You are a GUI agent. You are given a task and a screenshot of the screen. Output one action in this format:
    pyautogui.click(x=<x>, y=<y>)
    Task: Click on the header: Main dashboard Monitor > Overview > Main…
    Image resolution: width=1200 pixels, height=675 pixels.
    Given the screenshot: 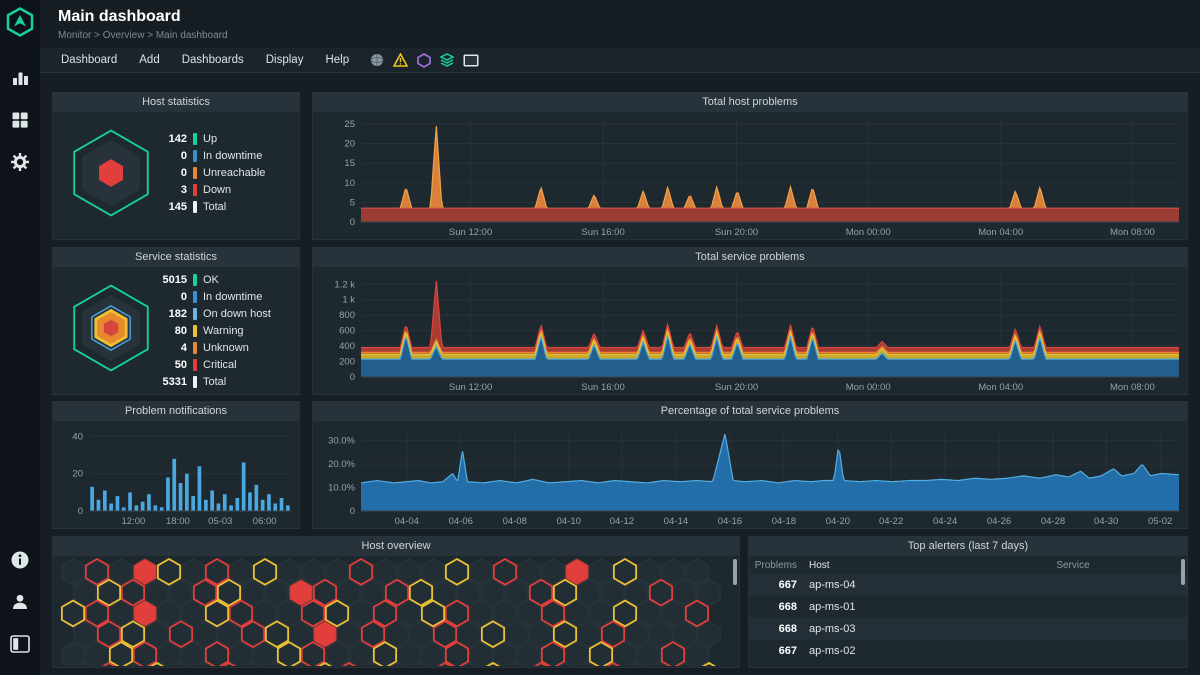 What is the action you would take?
    pyautogui.click(x=620, y=24)
    